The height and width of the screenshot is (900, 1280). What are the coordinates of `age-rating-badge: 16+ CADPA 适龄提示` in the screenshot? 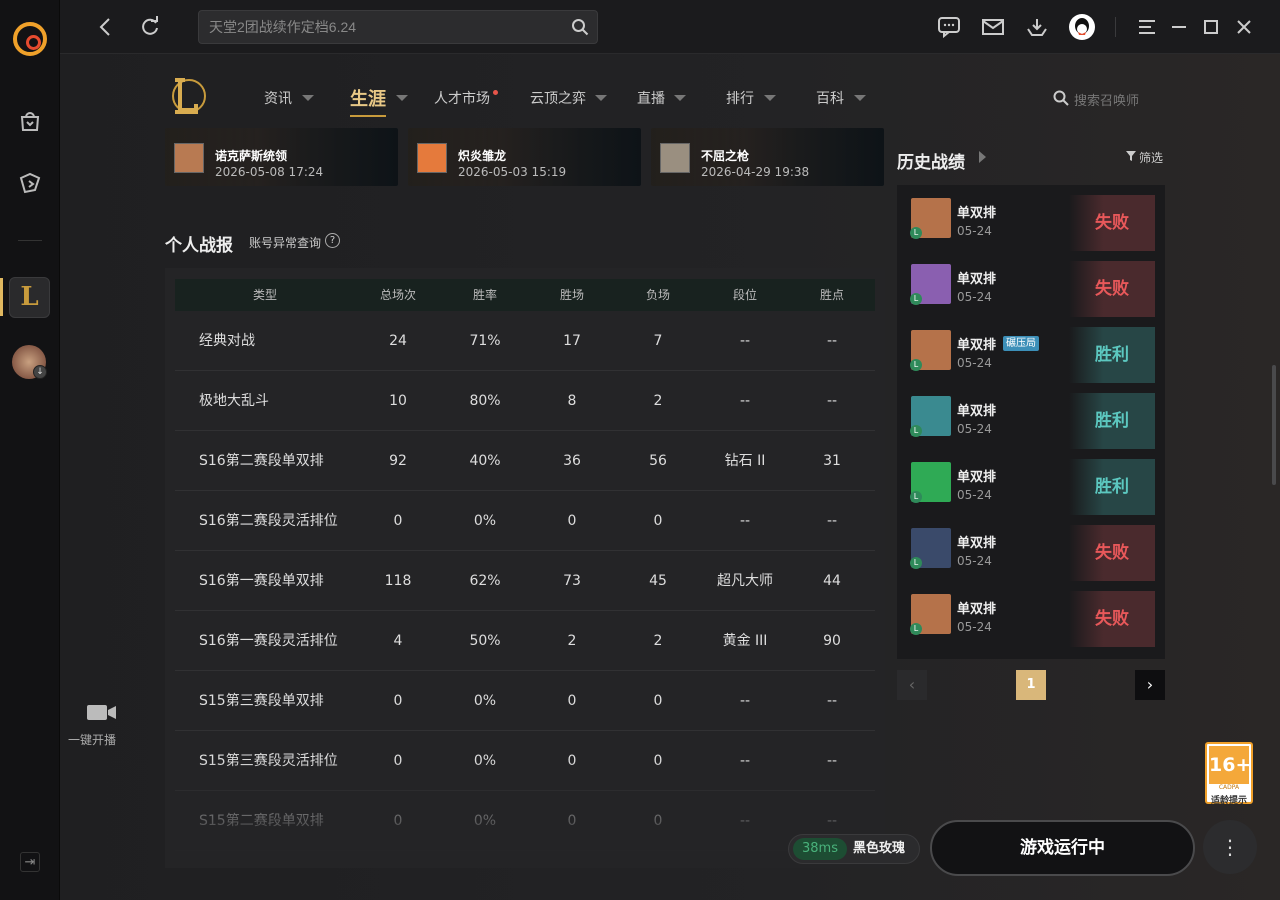 It's located at (1229, 774).